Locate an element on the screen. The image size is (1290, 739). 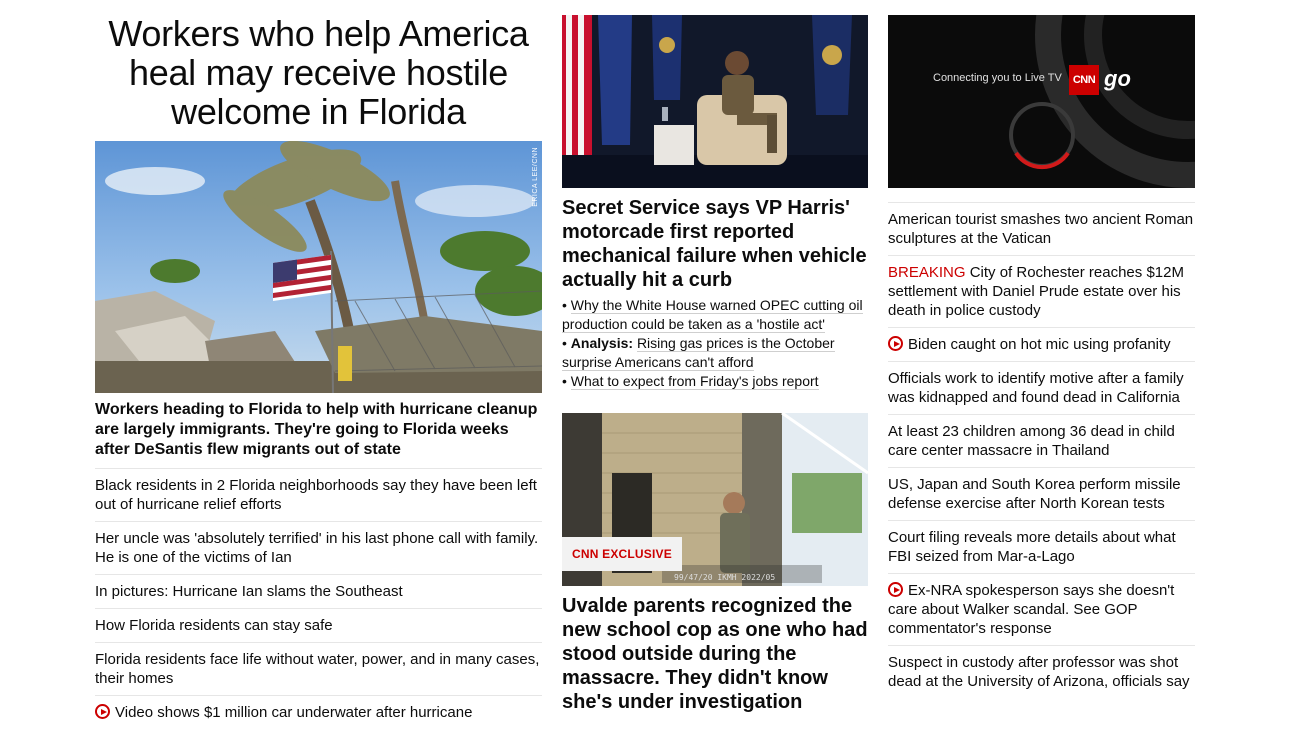
photo-credit: ERICA LEE/CNN is located at coordinates (535, 177).